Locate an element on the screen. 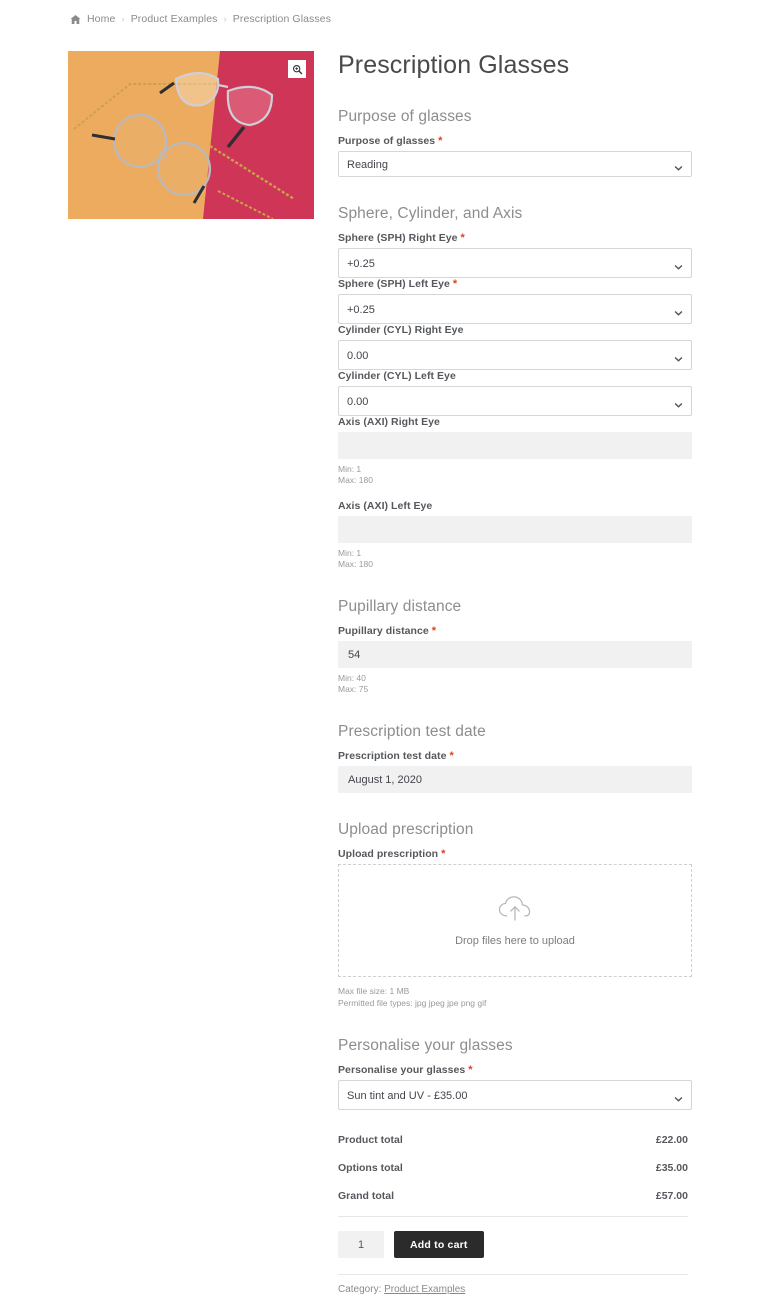  home-icon is located at coordinates (75, 19).